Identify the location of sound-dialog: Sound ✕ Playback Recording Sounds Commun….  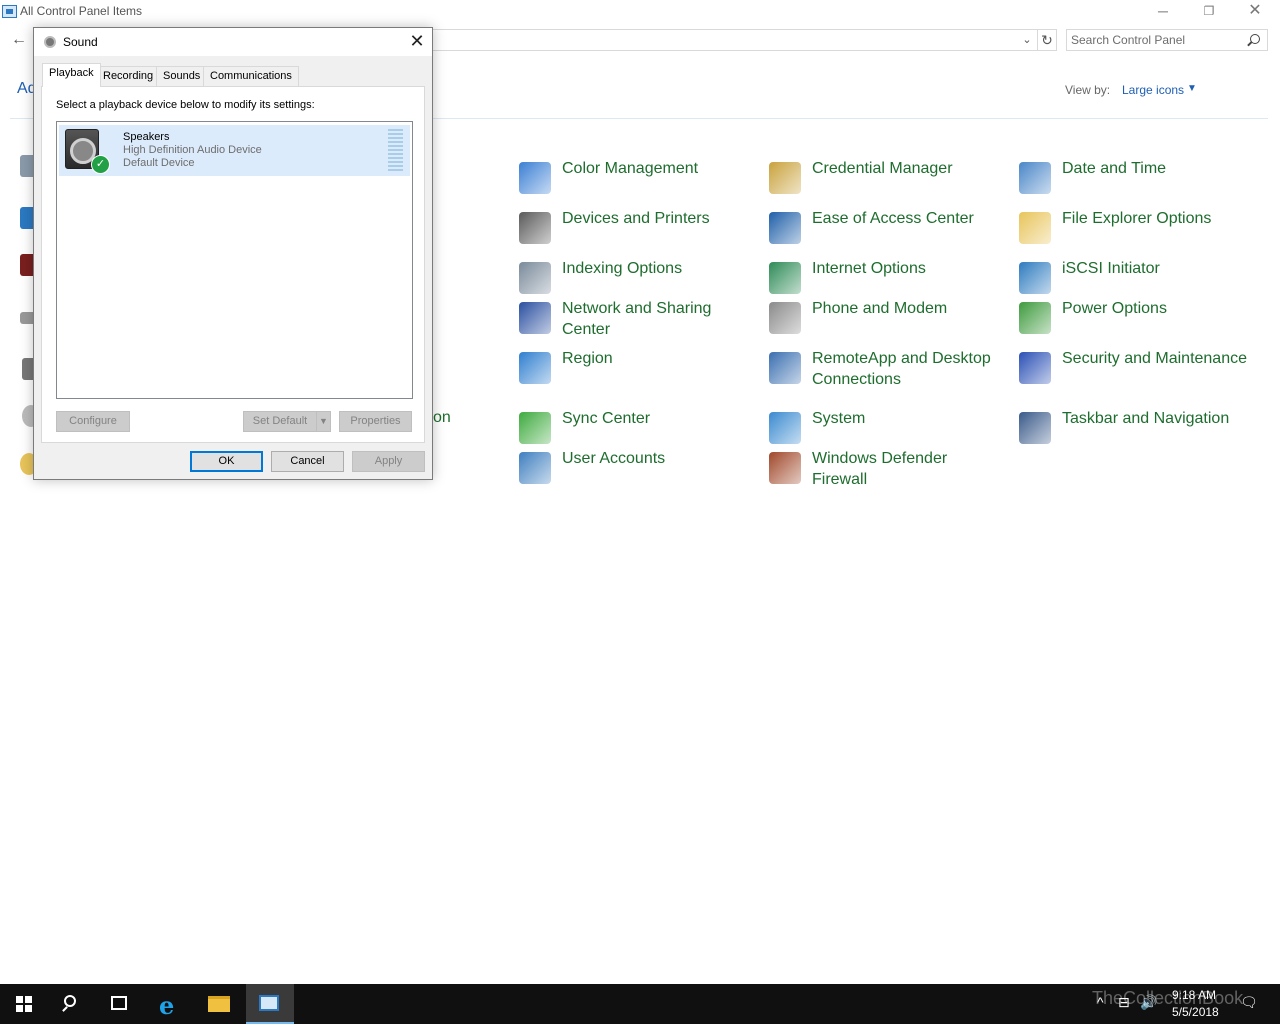
(233, 253).